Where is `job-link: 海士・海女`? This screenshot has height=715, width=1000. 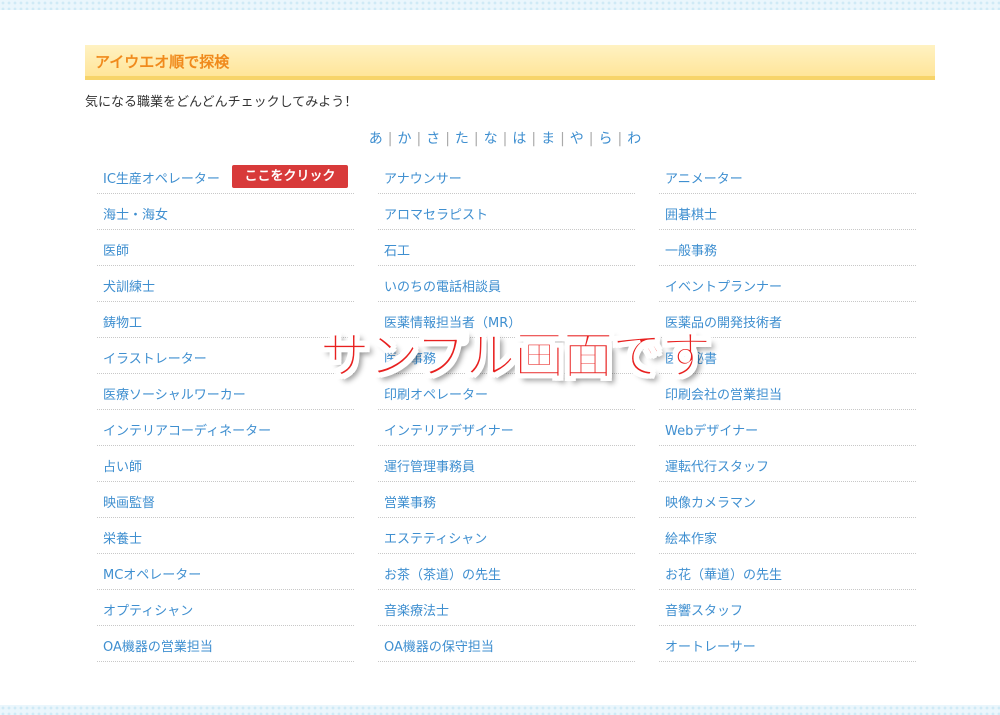 job-link: 海士・海女 is located at coordinates (135, 213).